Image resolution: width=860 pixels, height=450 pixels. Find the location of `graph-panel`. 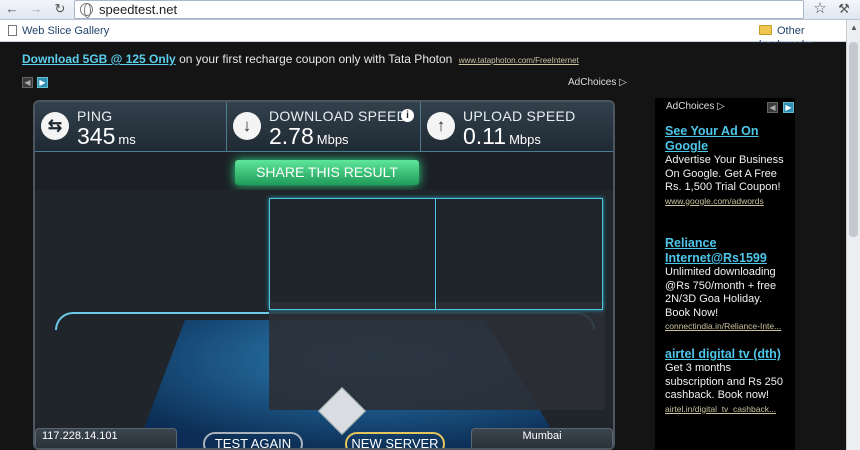

graph-panel is located at coordinates (436, 254).